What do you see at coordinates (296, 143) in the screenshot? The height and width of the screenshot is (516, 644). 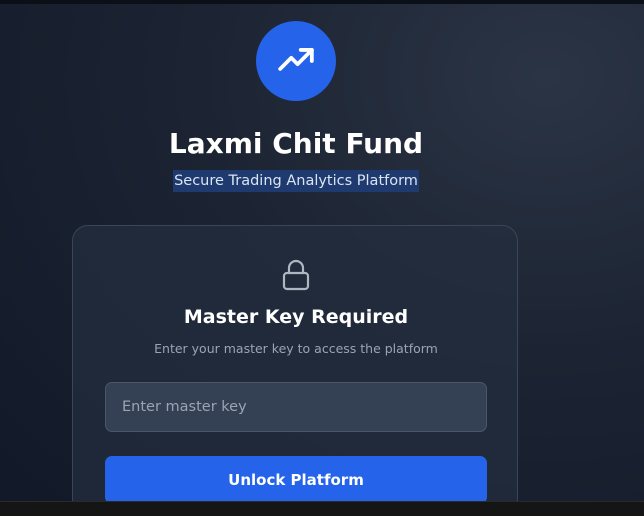 I see `app-title: Laxmi Chit Fund` at bounding box center [296, 143].